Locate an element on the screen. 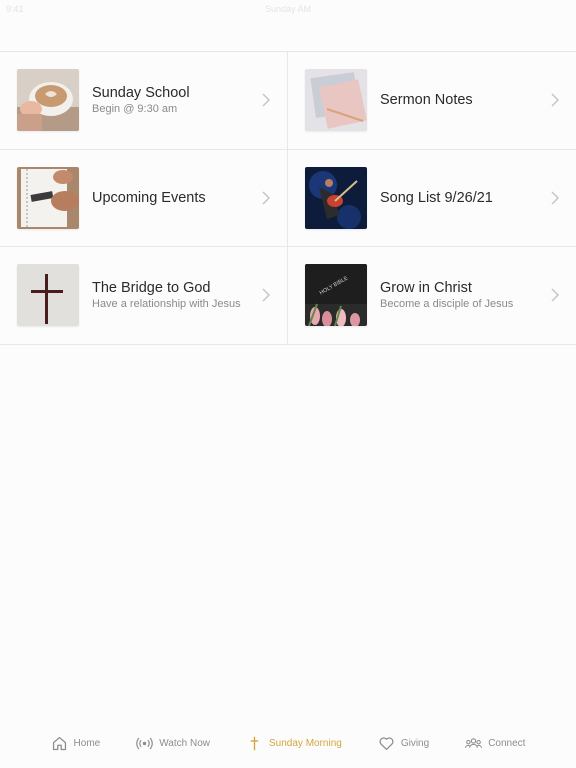 This screenshot has width=576, height=768. tile-upcoming-events: Upcoming Events is located at coordinates (144, 198).